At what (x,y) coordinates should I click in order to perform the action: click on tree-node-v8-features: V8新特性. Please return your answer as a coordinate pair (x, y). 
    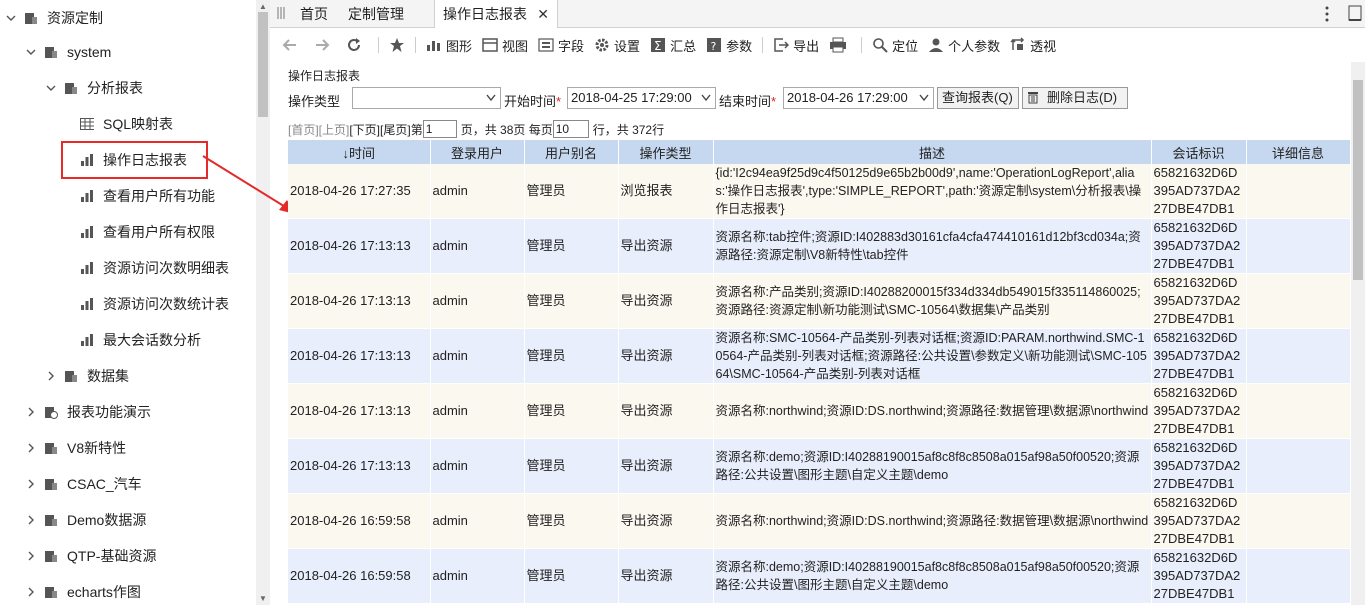
    Looking at the image, I should click on (76, 448).